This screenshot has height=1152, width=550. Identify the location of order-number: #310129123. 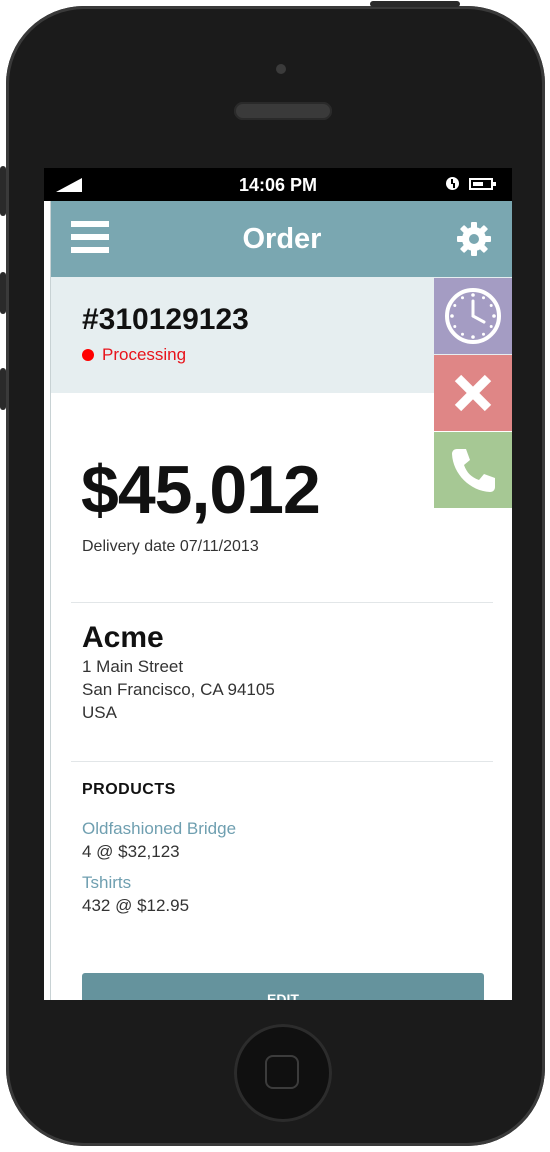
(165, 319).